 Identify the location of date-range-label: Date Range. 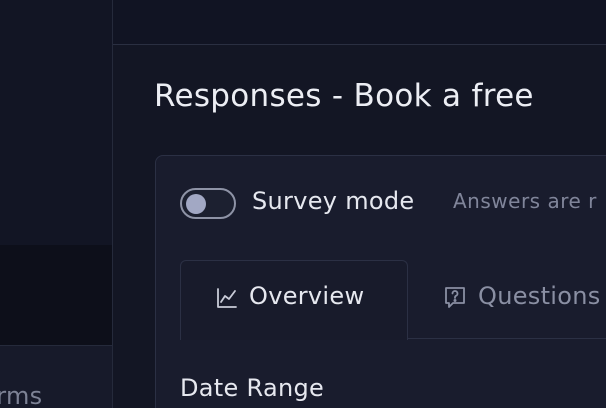
(252, 388).